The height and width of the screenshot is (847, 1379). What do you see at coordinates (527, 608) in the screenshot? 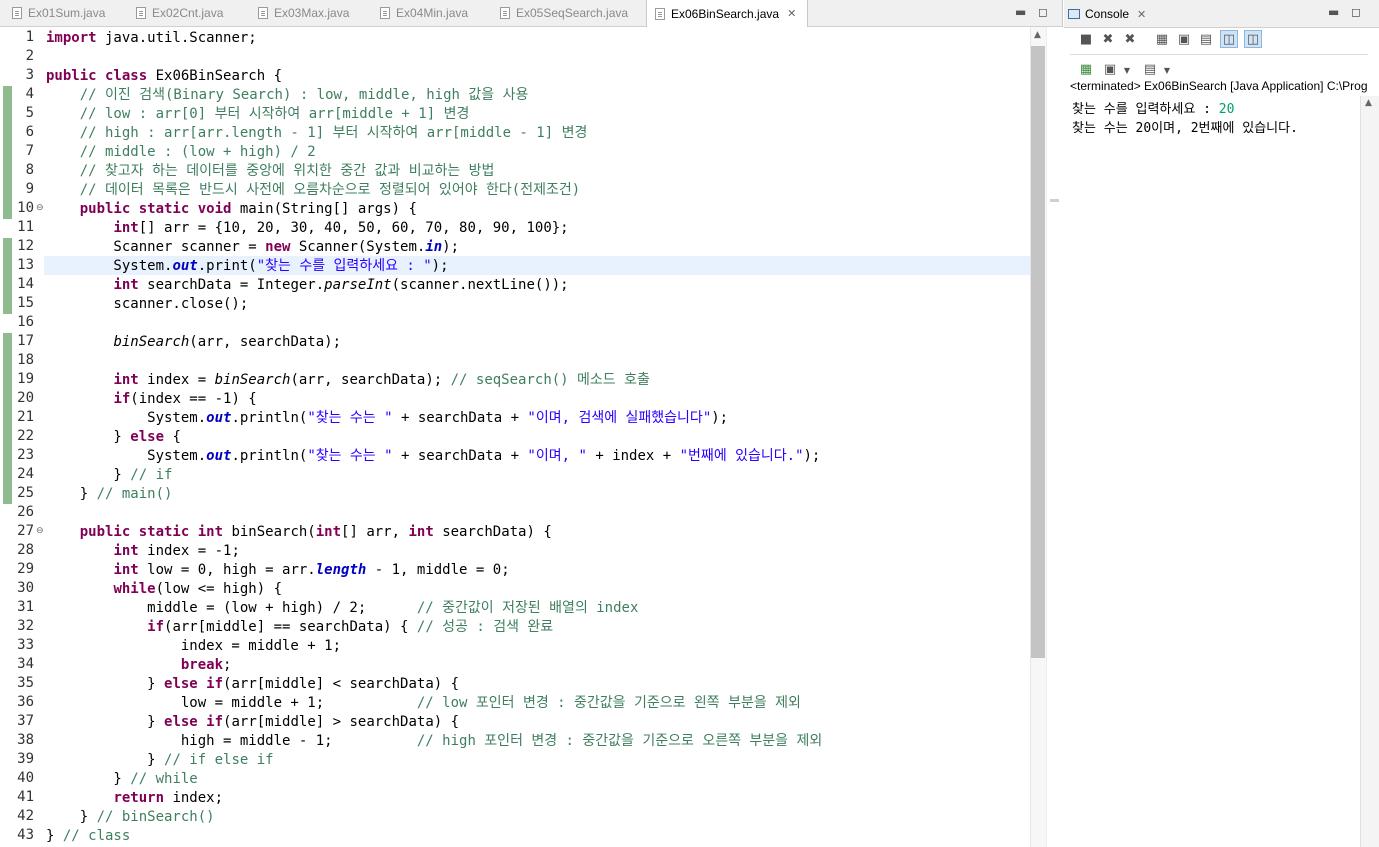
I see `code-token: // 중간값이 저장된 배열의 index` at bounding box center [527, 608].